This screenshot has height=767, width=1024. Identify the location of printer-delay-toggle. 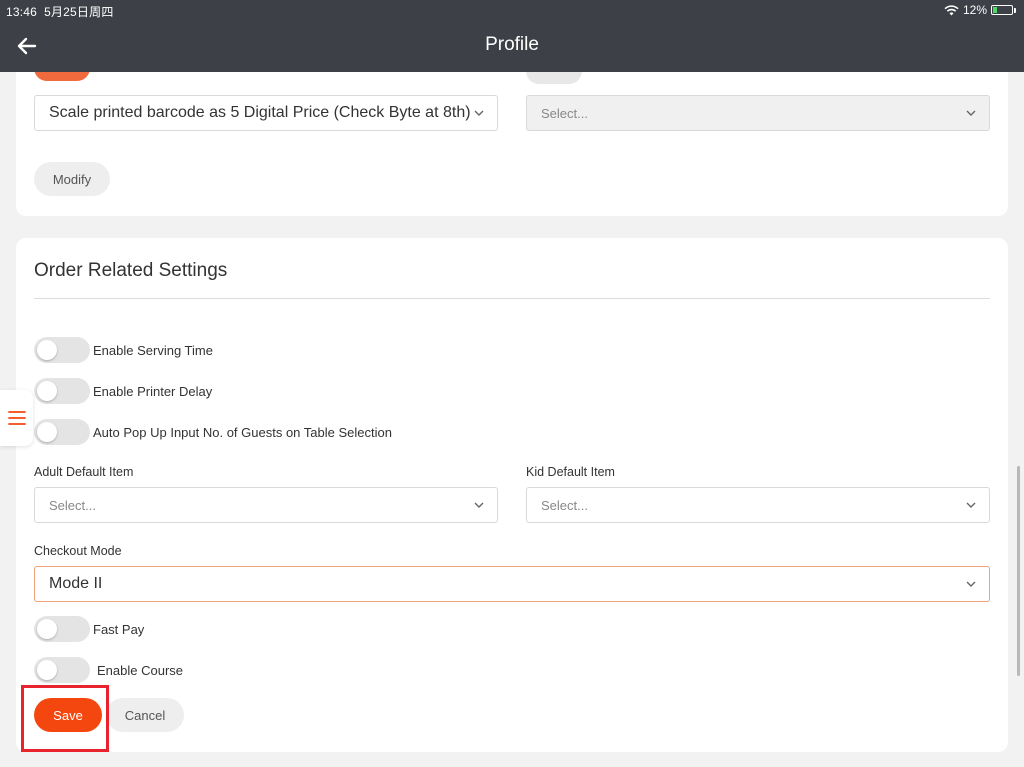
(62, 391).